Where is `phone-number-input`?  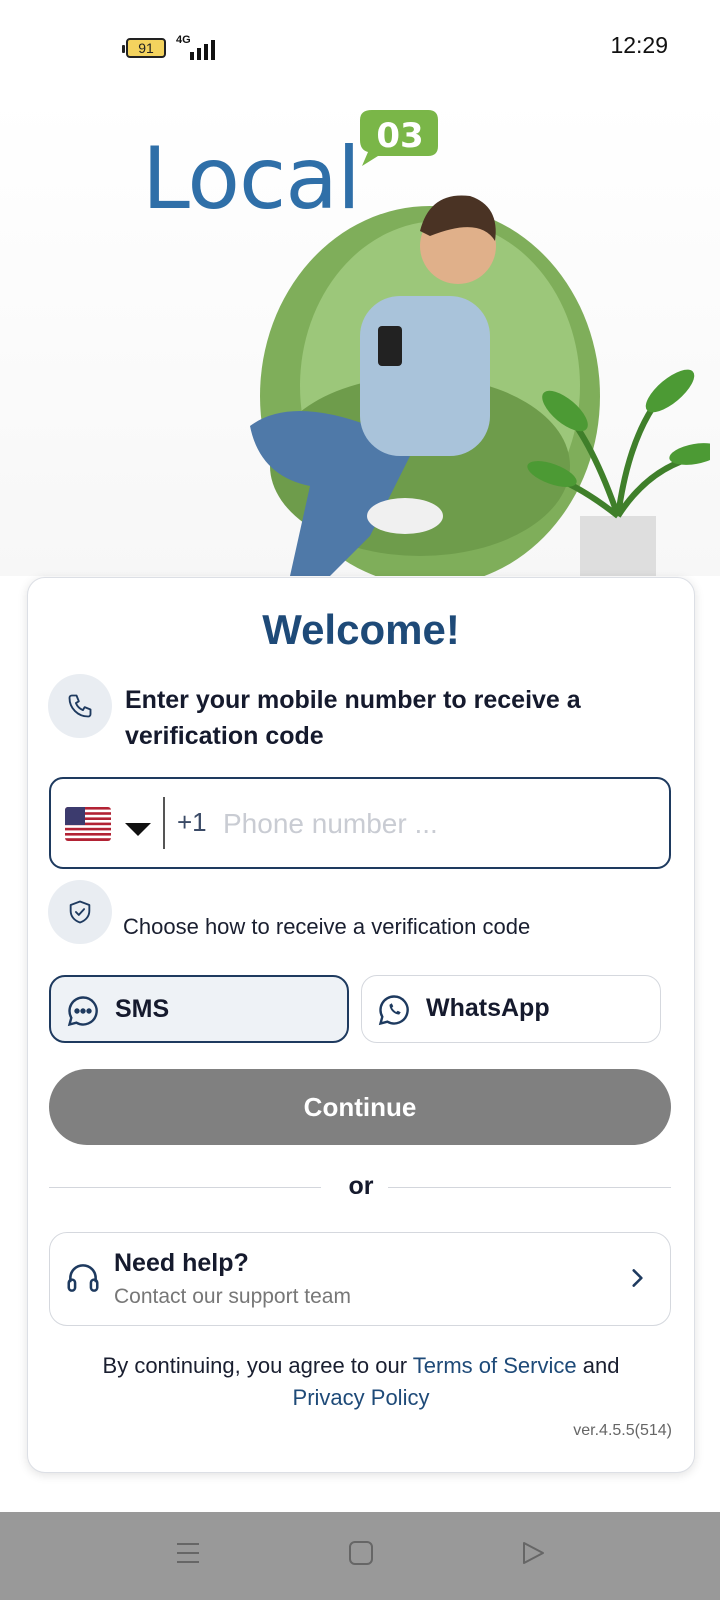
phone-number-input is located at coordinates (433, 824).